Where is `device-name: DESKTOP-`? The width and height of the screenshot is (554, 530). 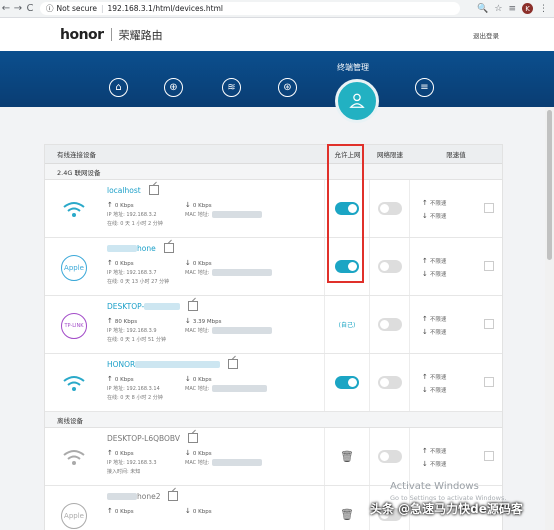
device-name: DESKTOP- is located at coordinates (153, 306).